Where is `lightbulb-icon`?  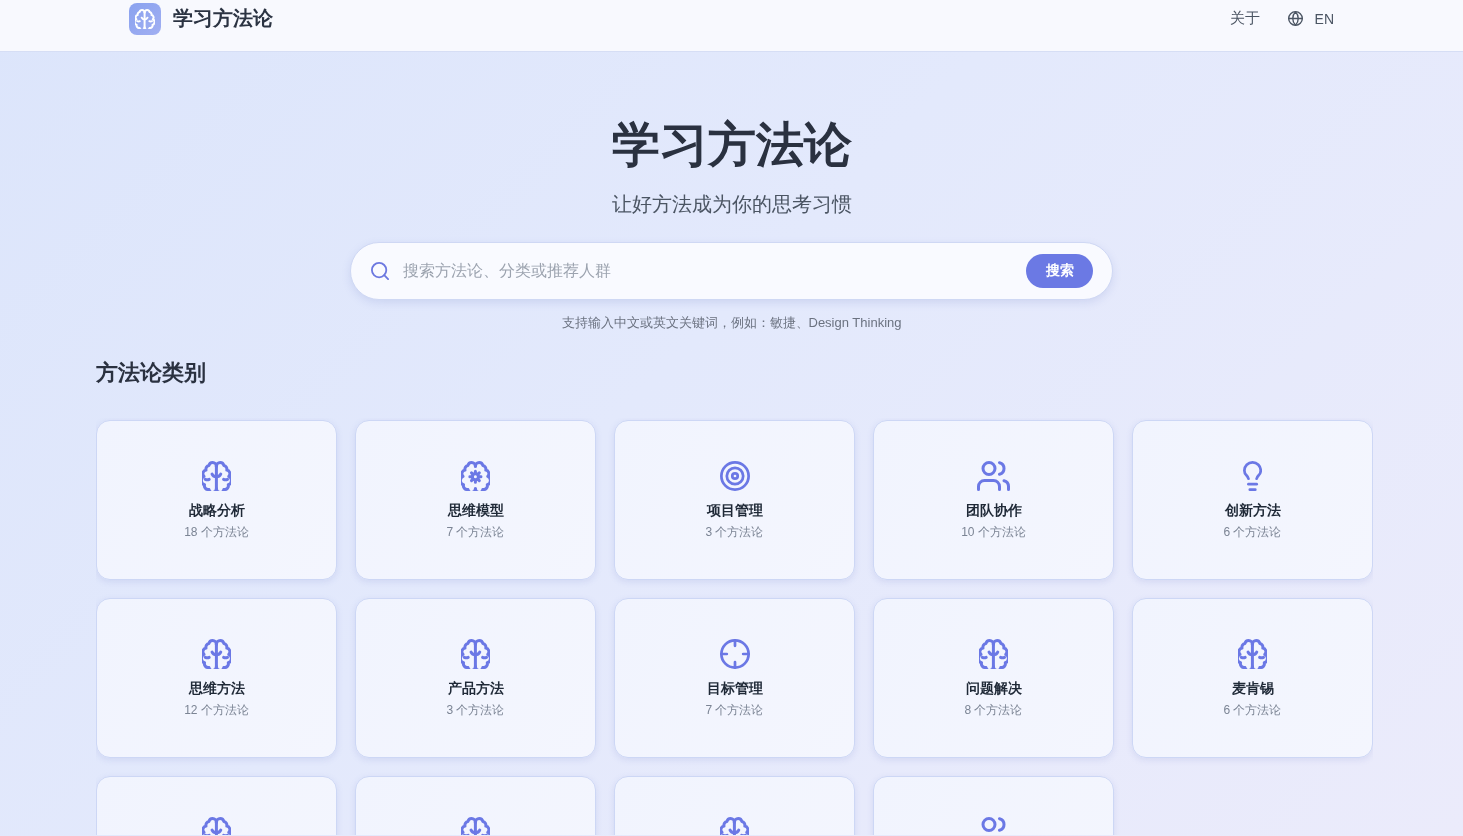
lightbulb-icon is located at coordinates (1252, 476).